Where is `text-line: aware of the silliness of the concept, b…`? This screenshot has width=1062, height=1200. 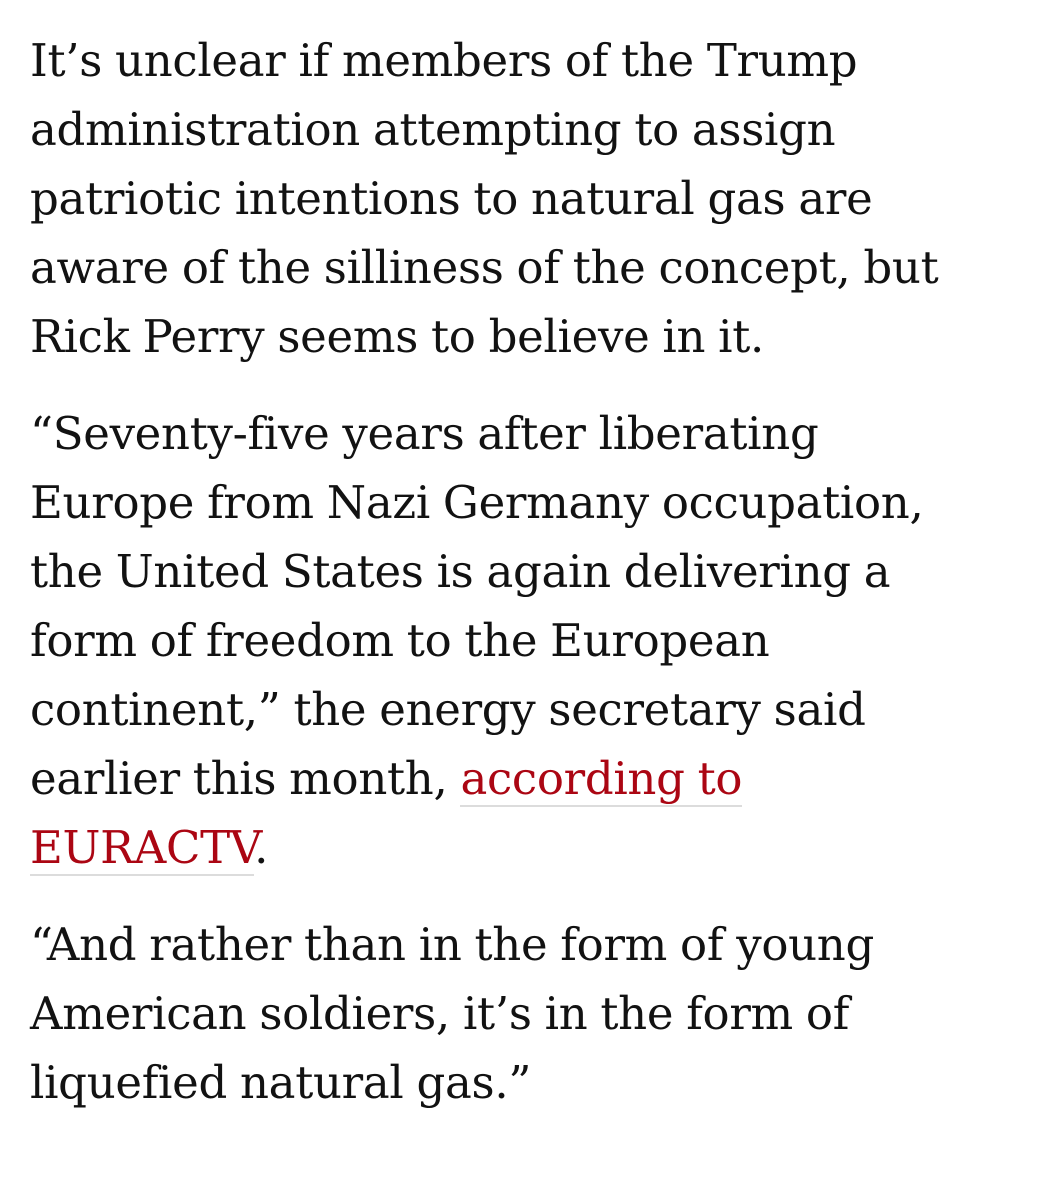 text-line: aware of the silliness of the concept, b… is located at coordinates (484, 267).